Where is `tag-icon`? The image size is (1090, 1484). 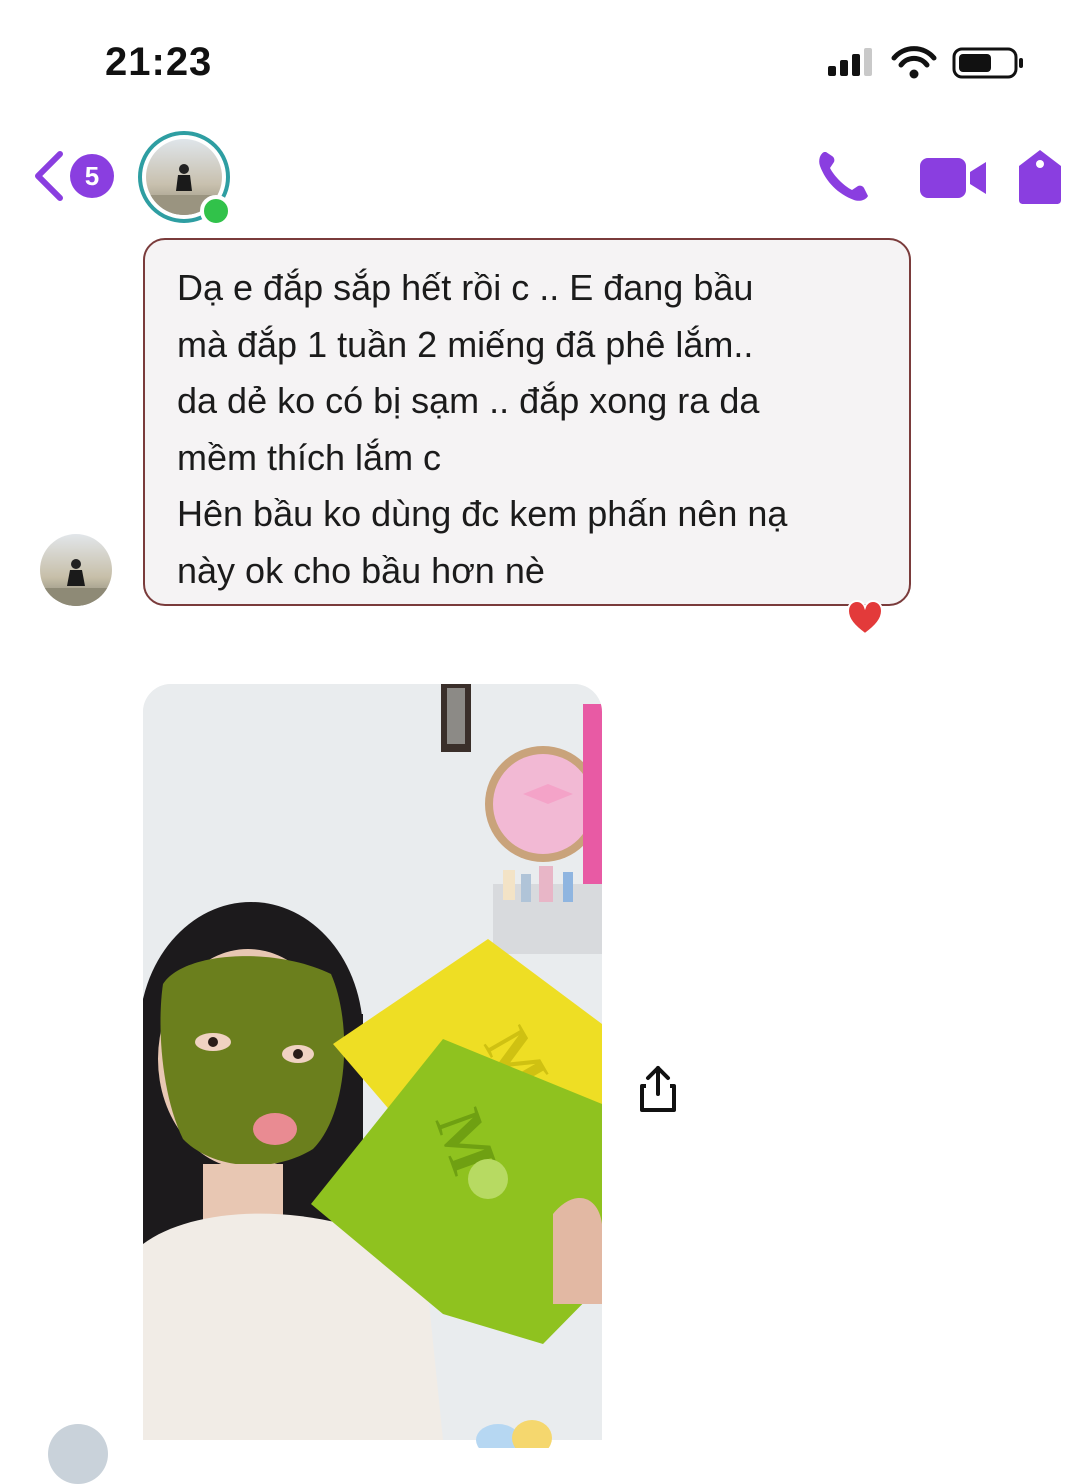
tag-icon is located at coordinates (1040, 177).